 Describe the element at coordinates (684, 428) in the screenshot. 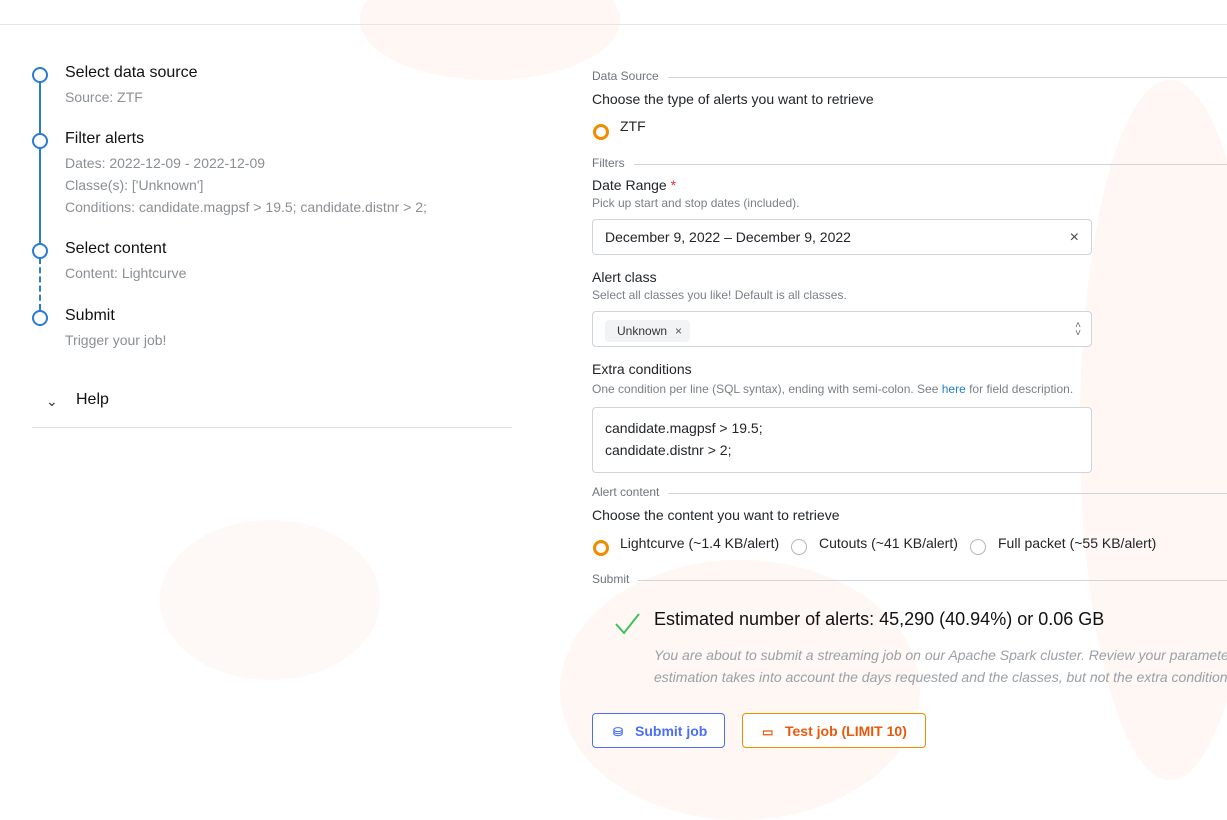

I see `textarea-line: candidate.magpsf > 19.5;` at that location.